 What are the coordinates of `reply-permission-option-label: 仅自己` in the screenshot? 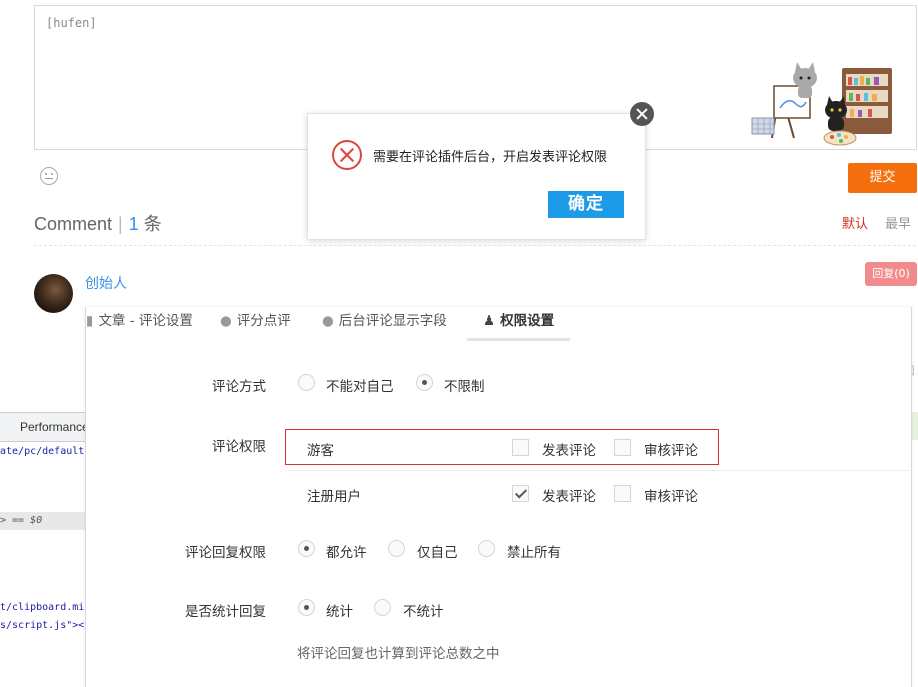 It's located at (437, 553).